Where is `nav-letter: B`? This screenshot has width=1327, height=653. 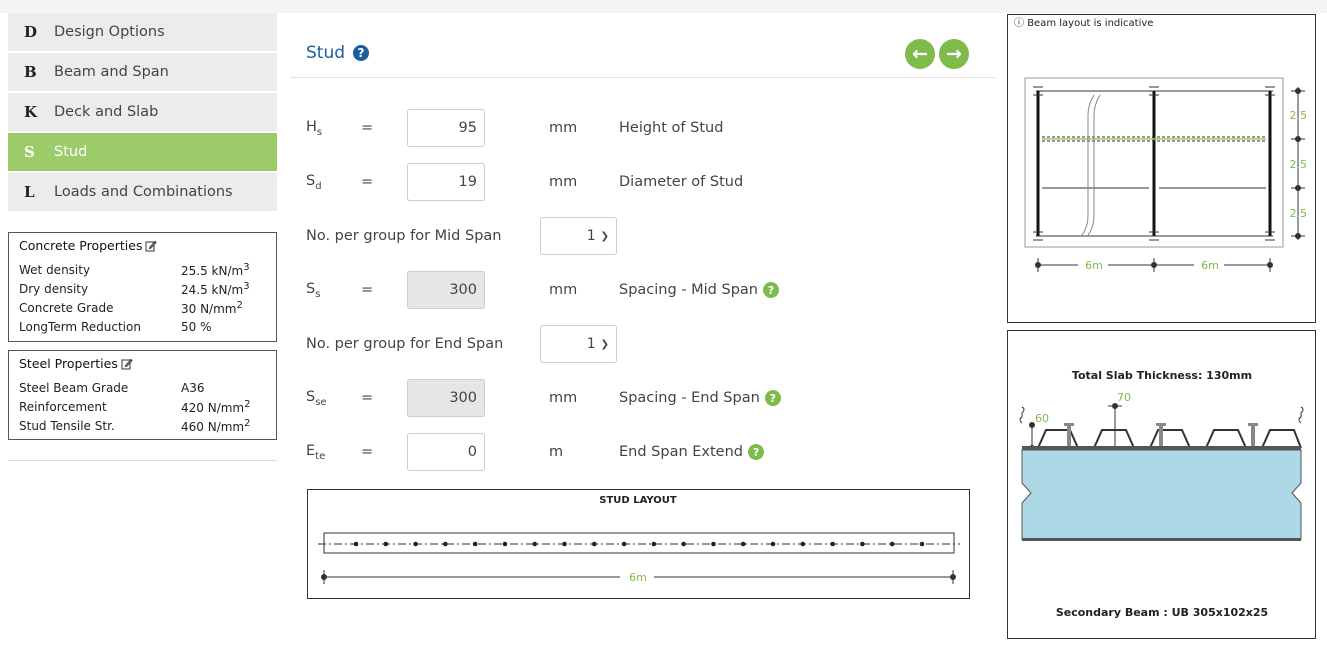
nav-letter: B is located at coordinates (30, 72).